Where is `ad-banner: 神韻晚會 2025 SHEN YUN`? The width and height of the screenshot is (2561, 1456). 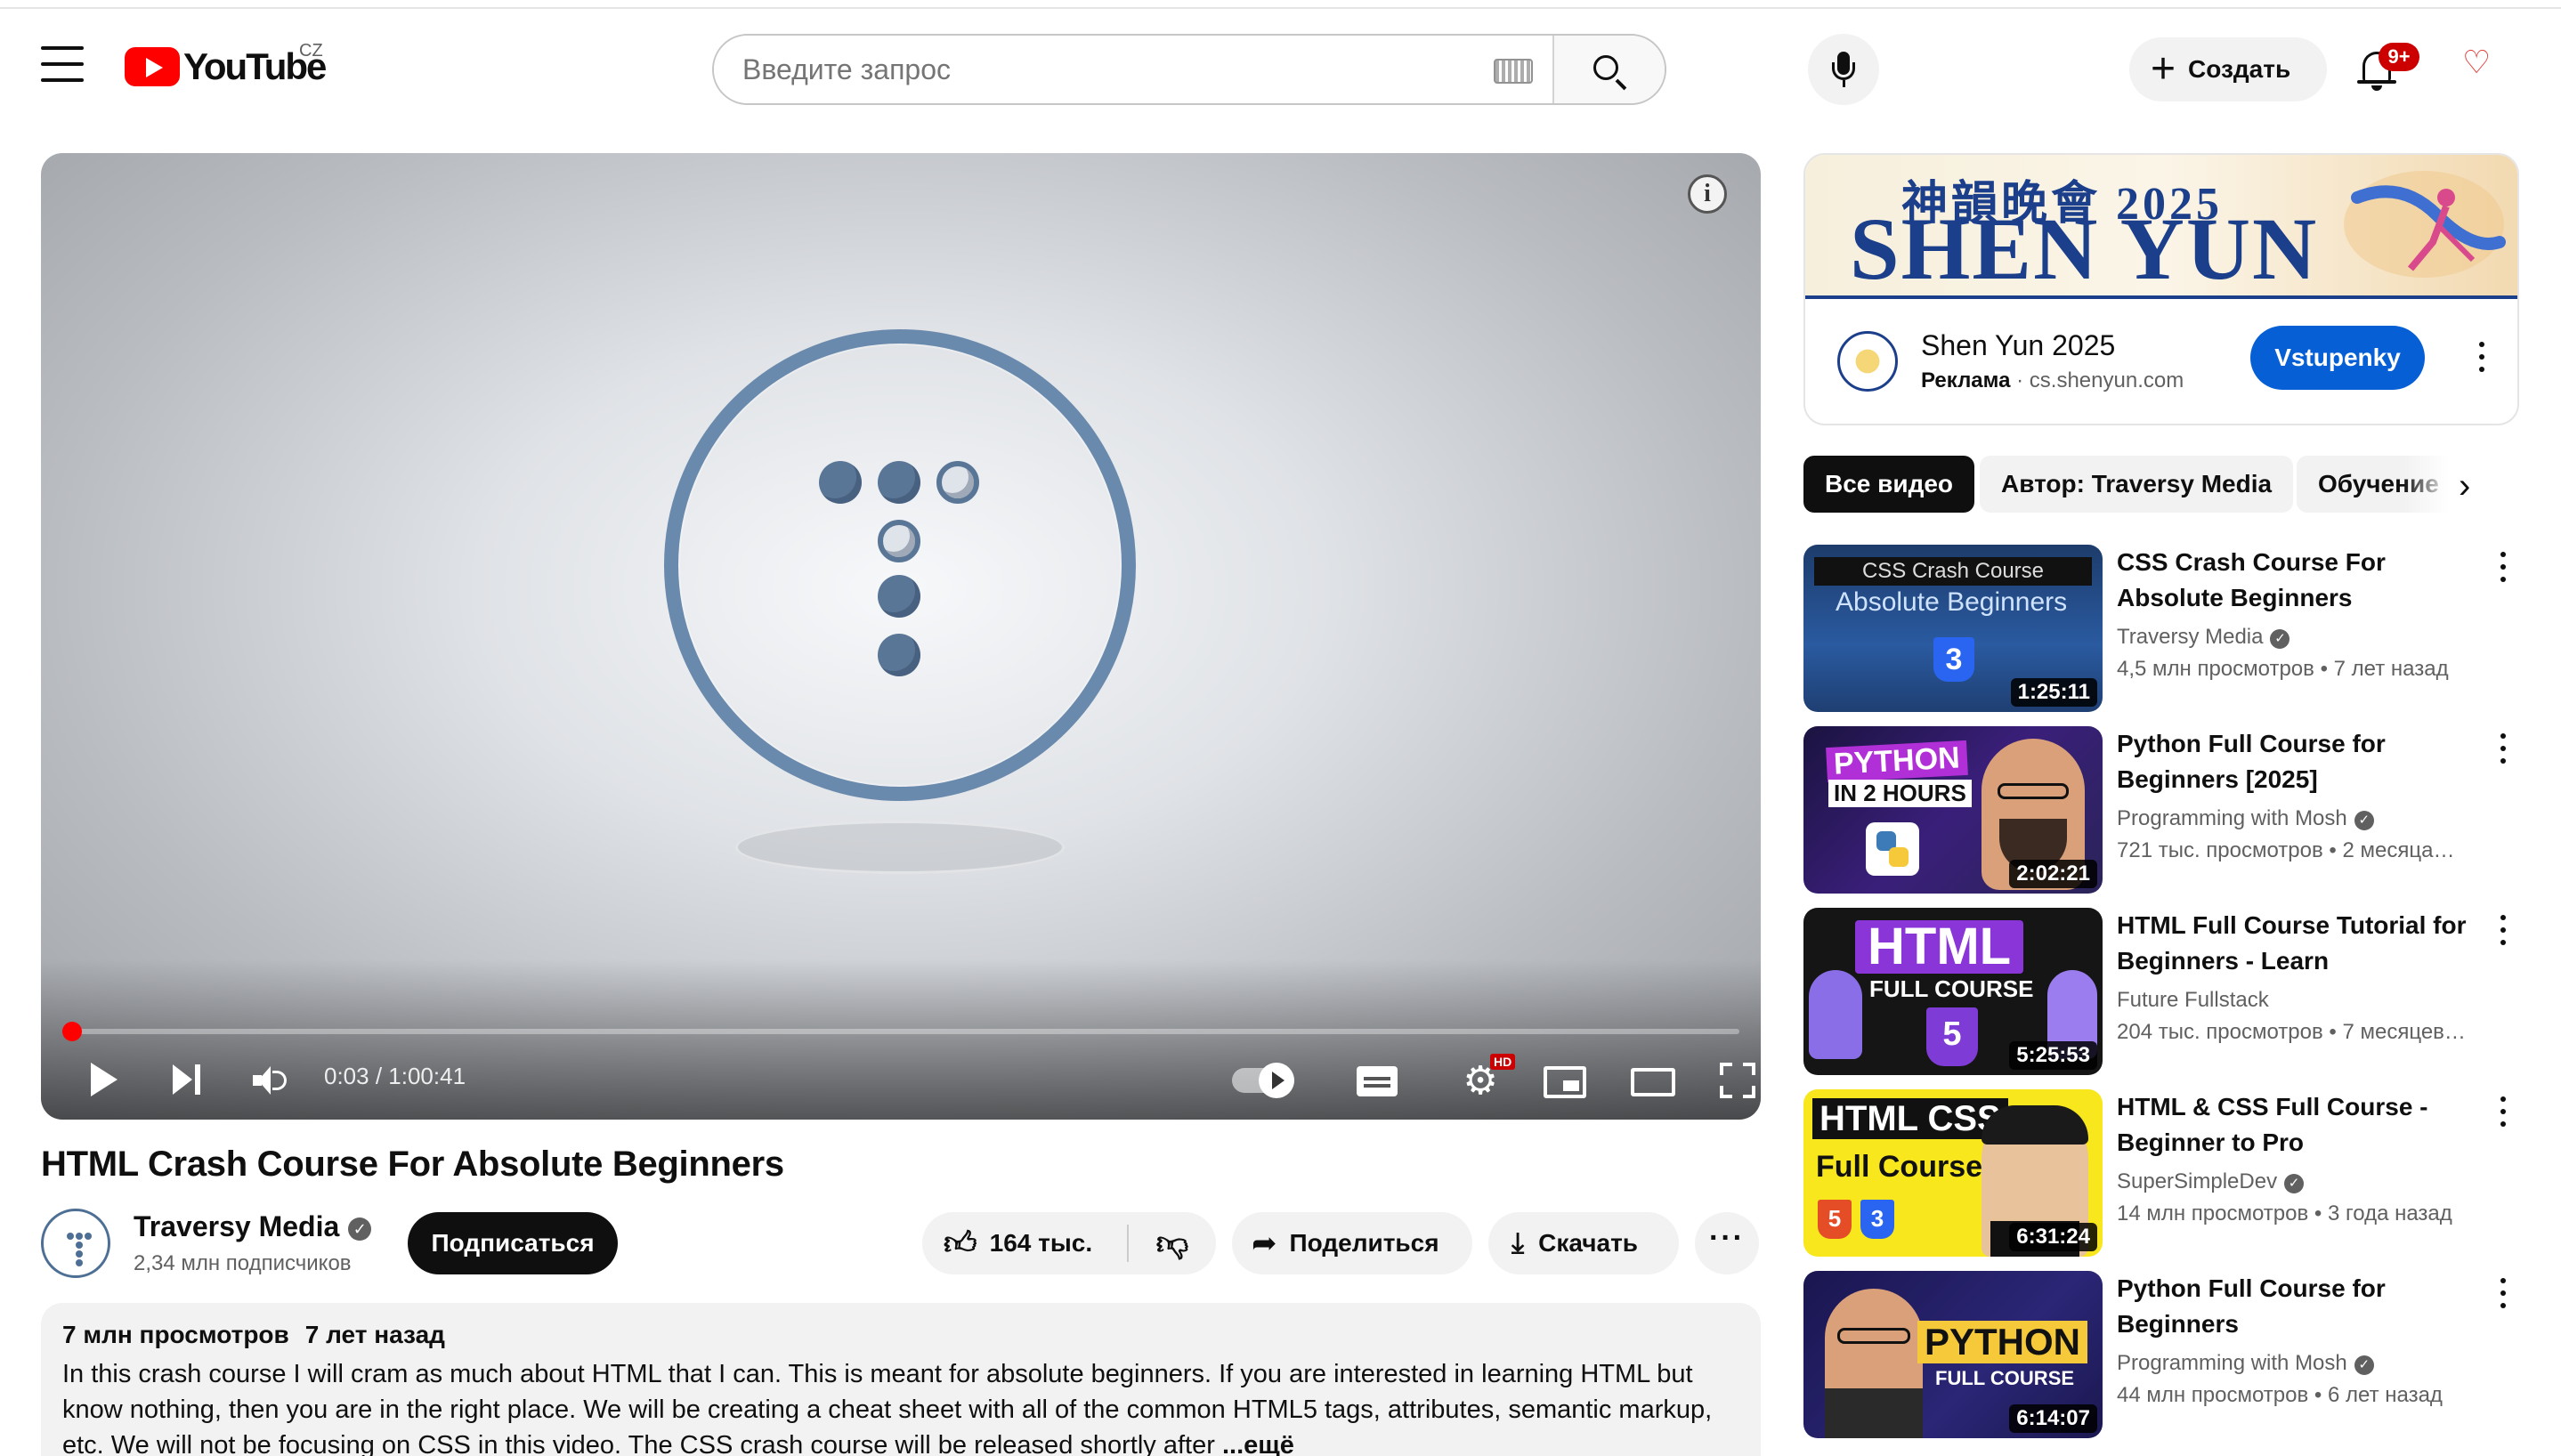
ad-banner: 神韻晚會 2025 SHEN YUN is located at coordinates (2161, 227).